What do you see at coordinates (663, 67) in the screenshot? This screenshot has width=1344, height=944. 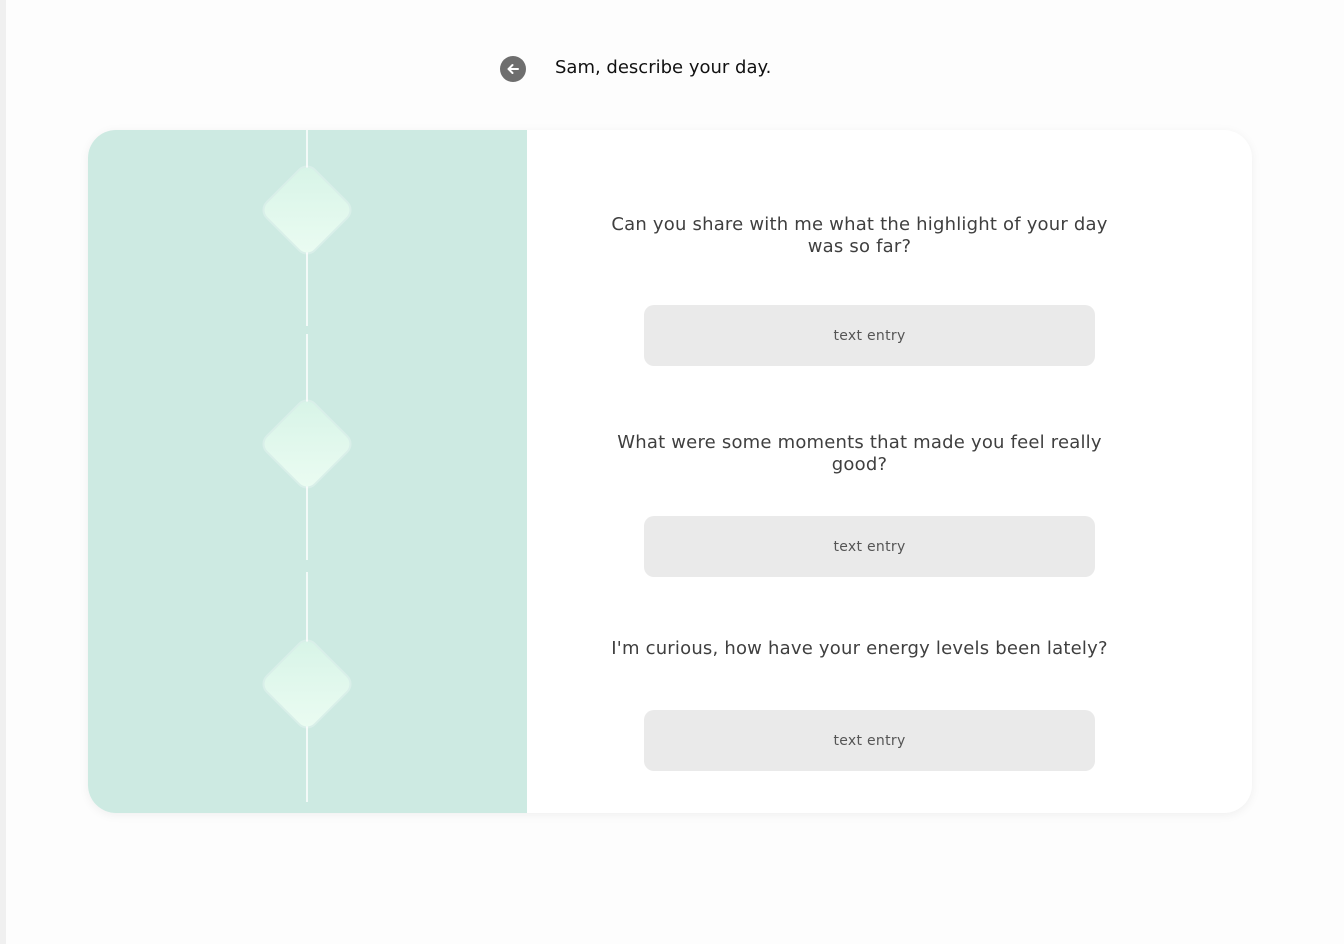 I see `page-title: Sam, describe your day.` at bounding box center [663, 67].